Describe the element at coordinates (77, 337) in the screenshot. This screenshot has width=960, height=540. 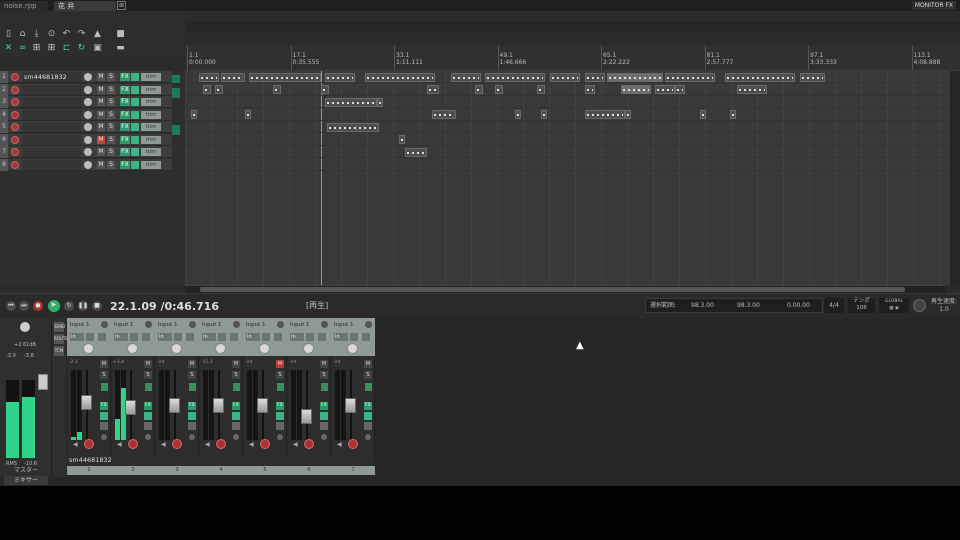
I see `input-fx-button: In` at that location.